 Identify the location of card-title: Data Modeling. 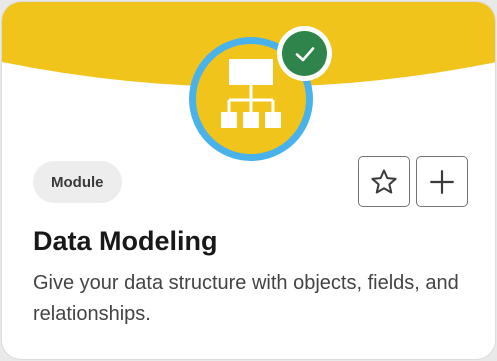
(125, 241).